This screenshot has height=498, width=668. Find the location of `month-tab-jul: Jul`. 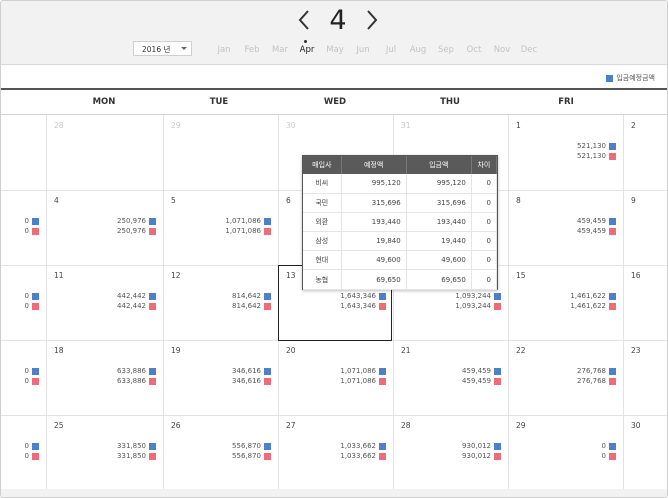

month-tab-jul: Jul is located at coordinates (391, 50).